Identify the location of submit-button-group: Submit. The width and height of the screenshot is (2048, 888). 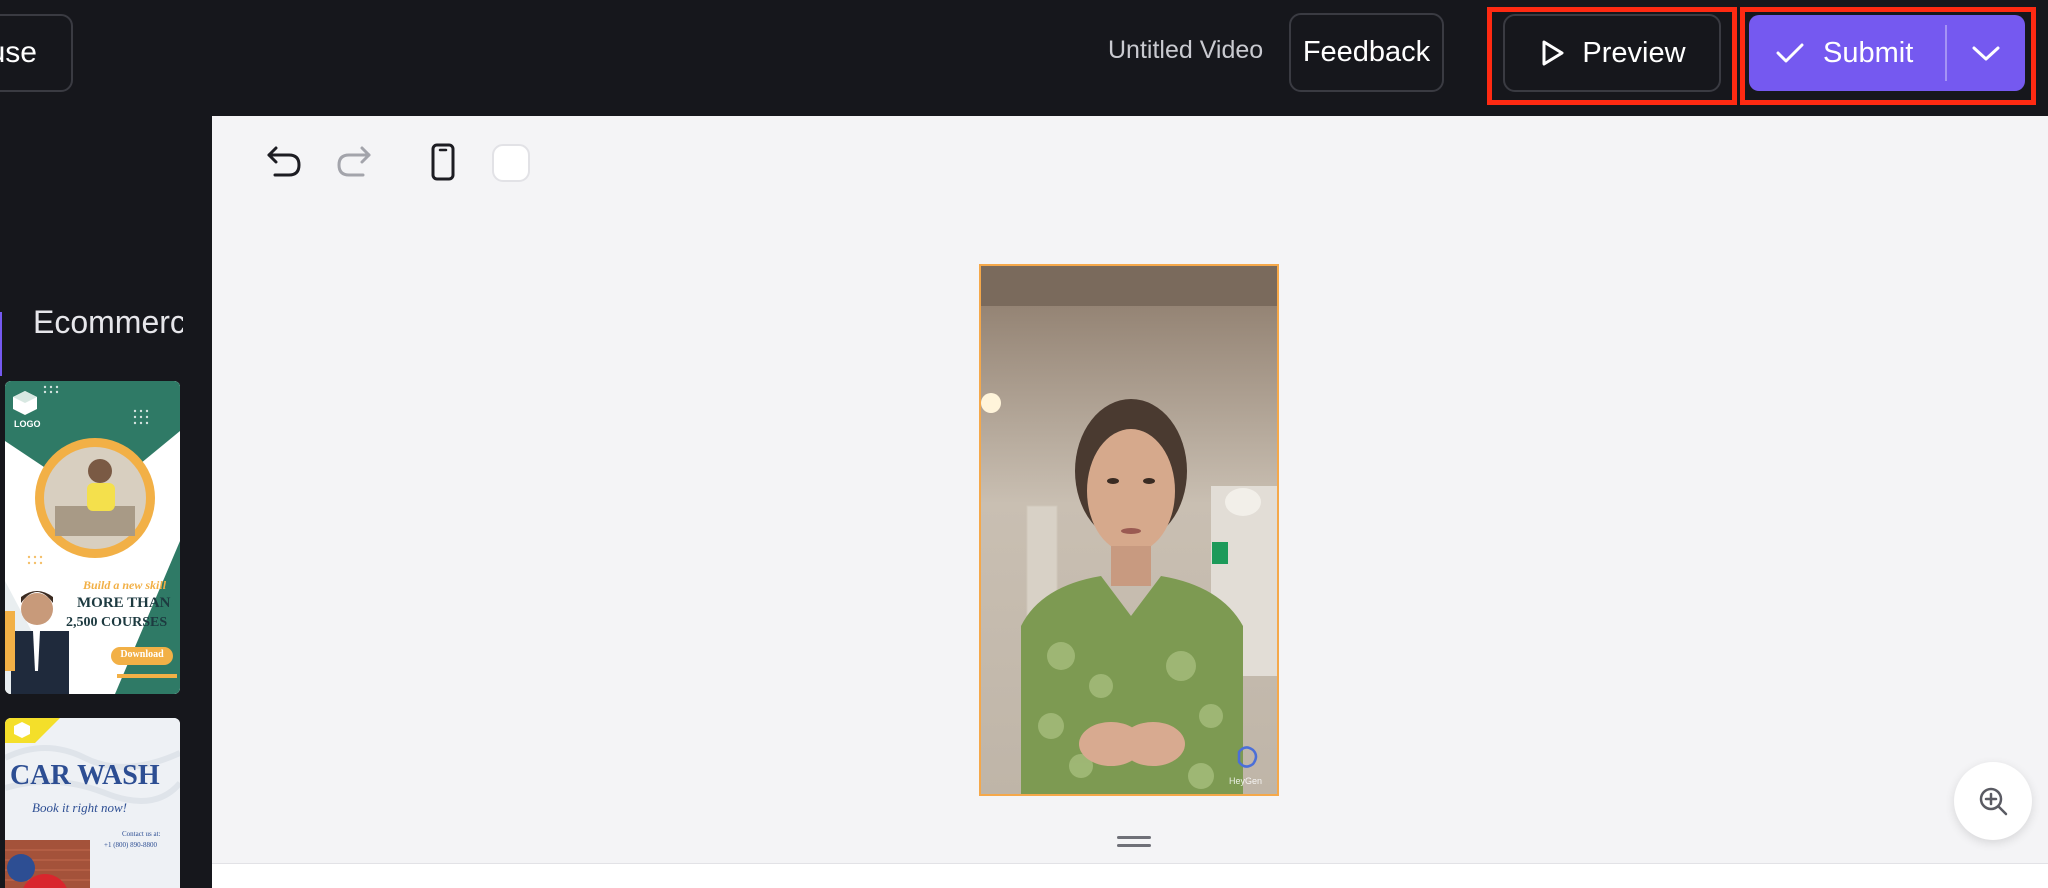
(1887, 53).